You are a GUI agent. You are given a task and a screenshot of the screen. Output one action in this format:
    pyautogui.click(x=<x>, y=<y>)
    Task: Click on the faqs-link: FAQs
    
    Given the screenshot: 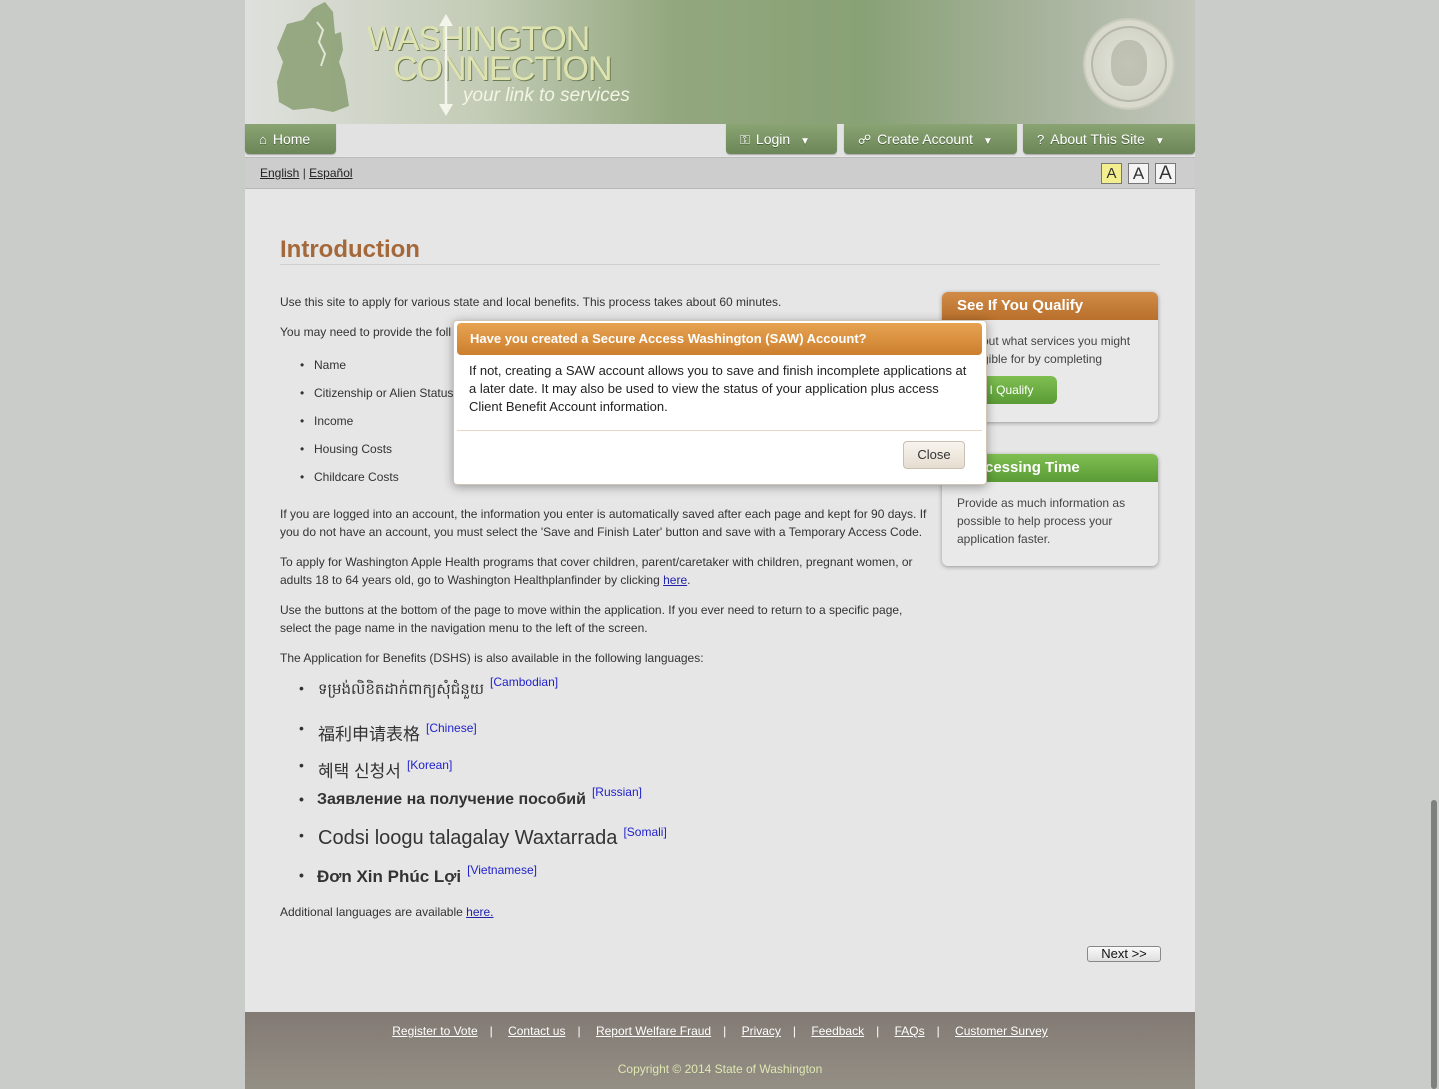 What is the action you would take?
    pyautogui.click(x=910, y=1031)
    